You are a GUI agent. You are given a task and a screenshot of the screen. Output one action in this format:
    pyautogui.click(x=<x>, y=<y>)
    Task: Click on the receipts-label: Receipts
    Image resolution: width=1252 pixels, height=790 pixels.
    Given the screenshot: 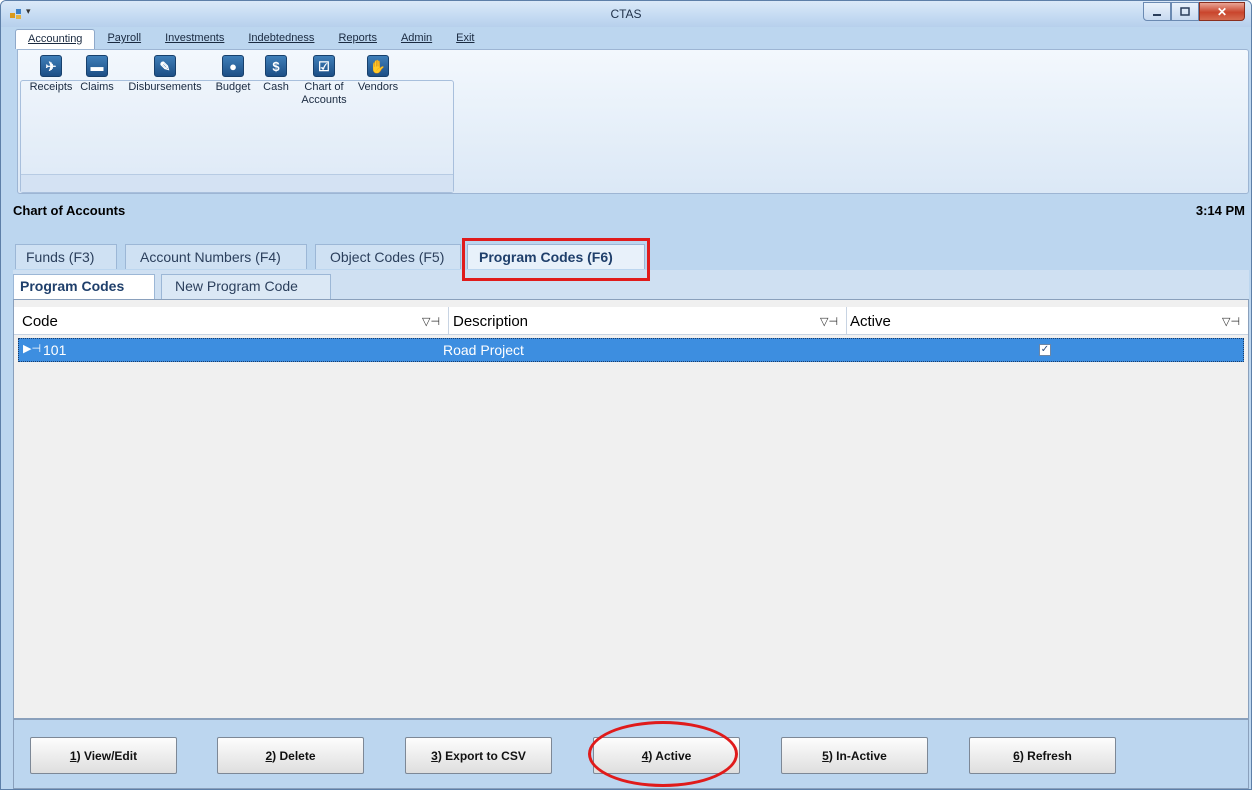 What is the action you would take?
    pyautogui.click(x=51, y=87)
    